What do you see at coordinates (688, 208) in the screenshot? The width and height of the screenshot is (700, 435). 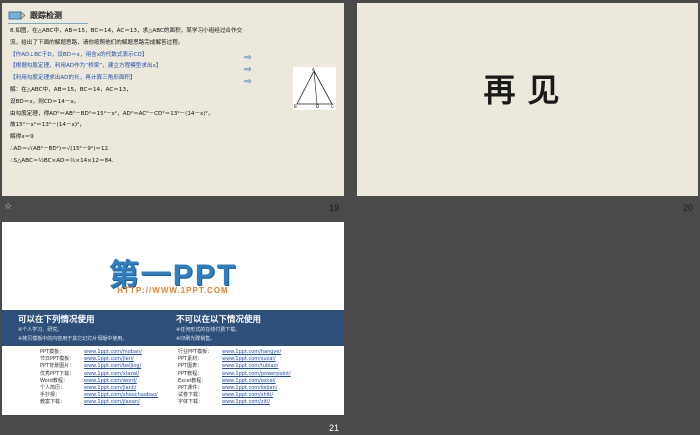 I see `slide-number: 20` at bounding box center [688, 208].